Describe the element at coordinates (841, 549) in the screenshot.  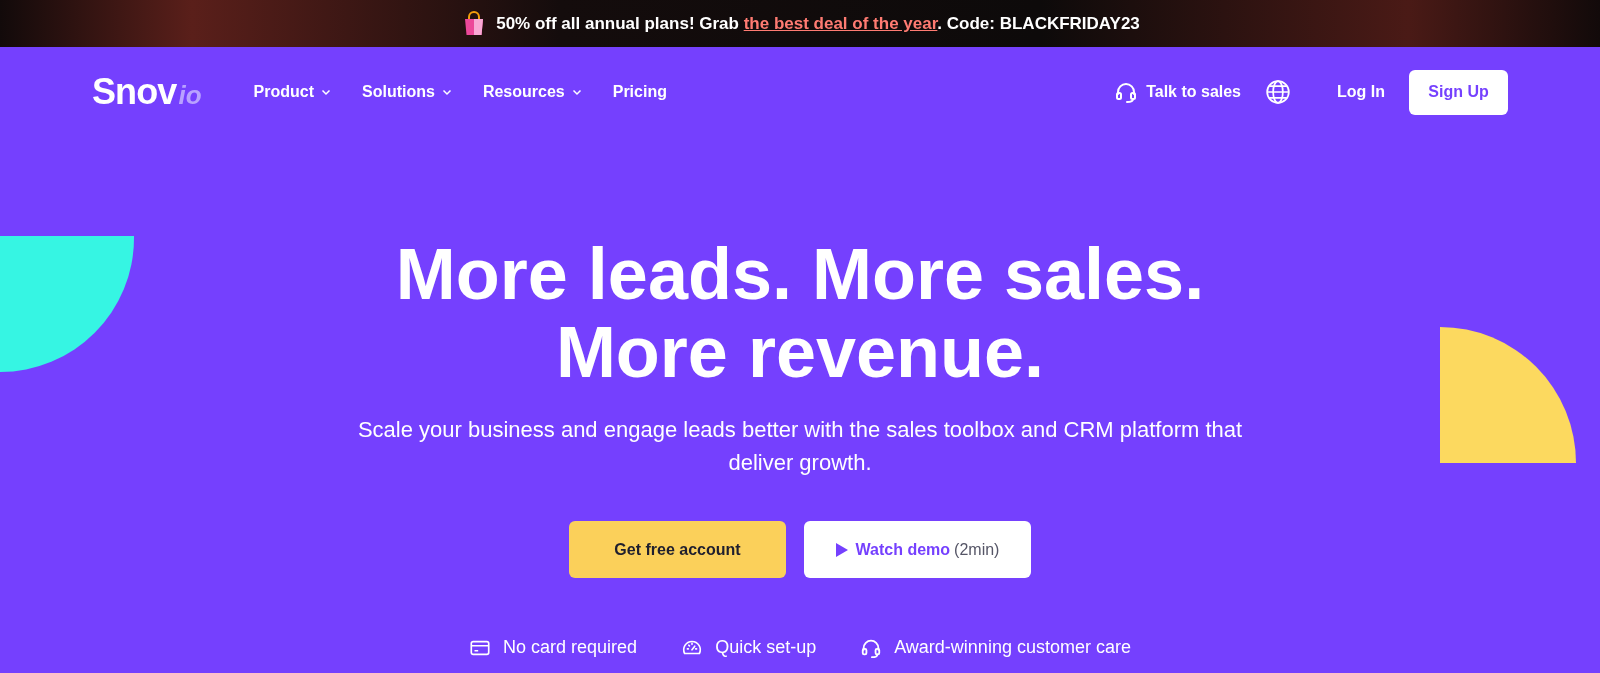
I see `play-icon` at that location.